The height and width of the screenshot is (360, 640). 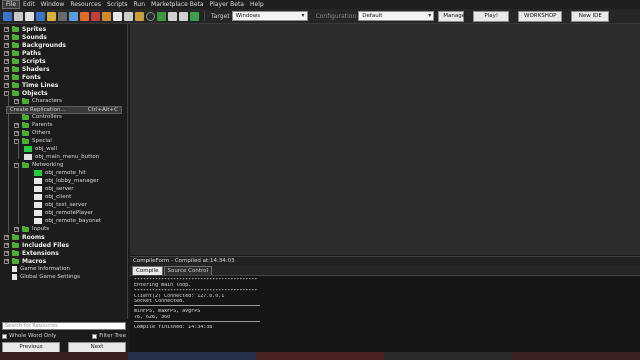 I want to click on tree-folder-sounds: + Sounds, so click(x=25, y=37).